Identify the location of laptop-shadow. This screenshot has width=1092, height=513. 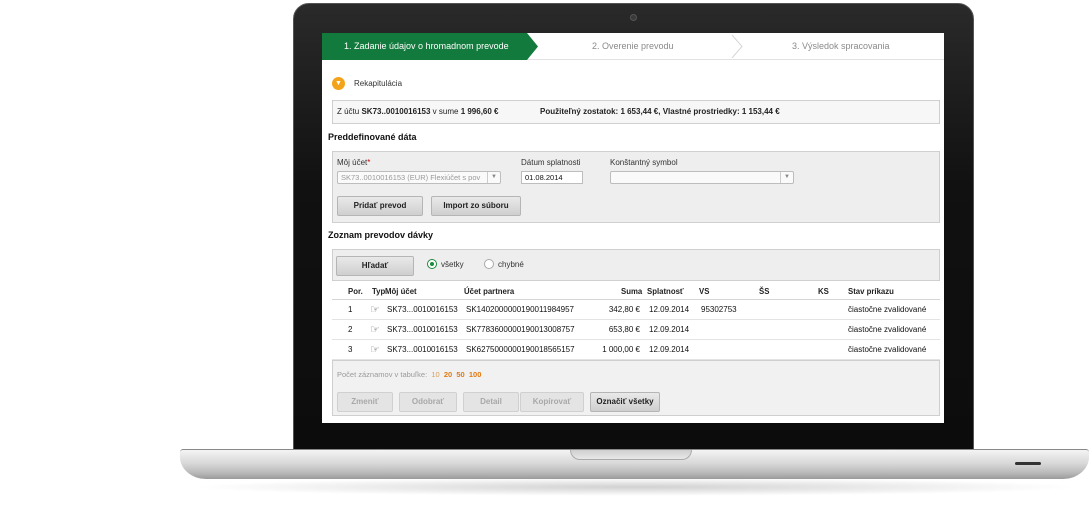
(635, 487).